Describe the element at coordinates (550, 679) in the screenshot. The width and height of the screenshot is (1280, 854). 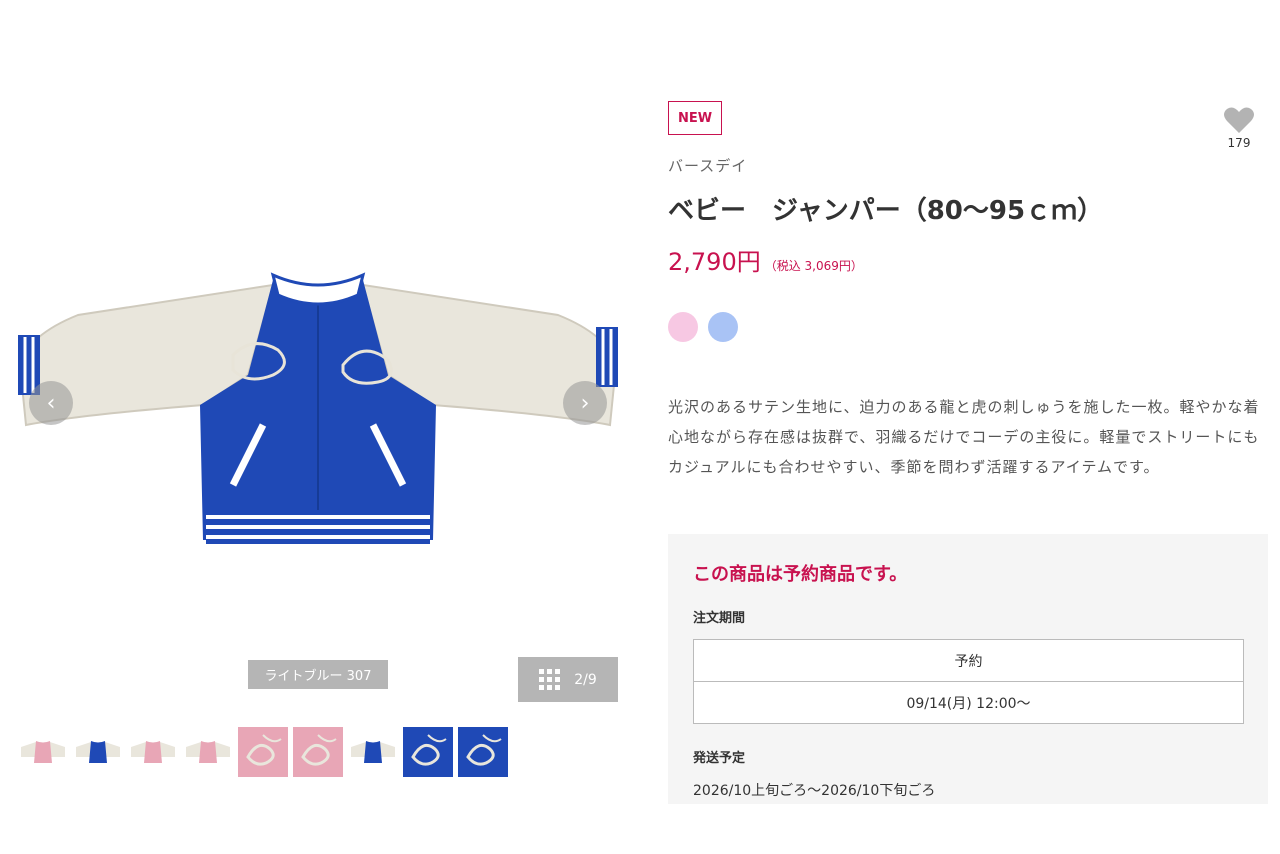
I see `grid-icon` at that location.